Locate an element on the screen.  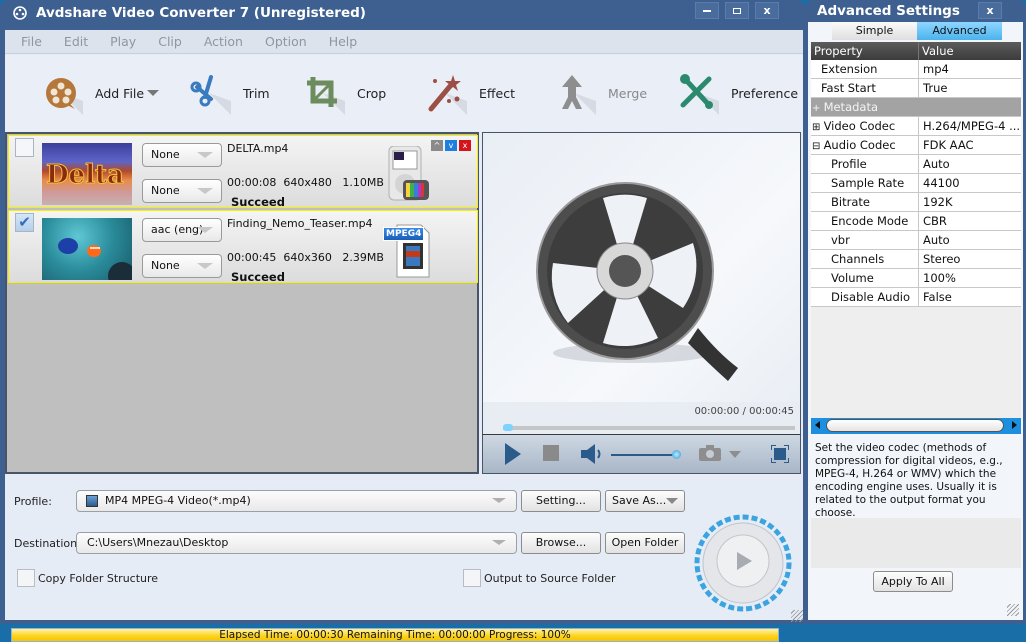
menu-option: Option is located at coordinates (286, 41).